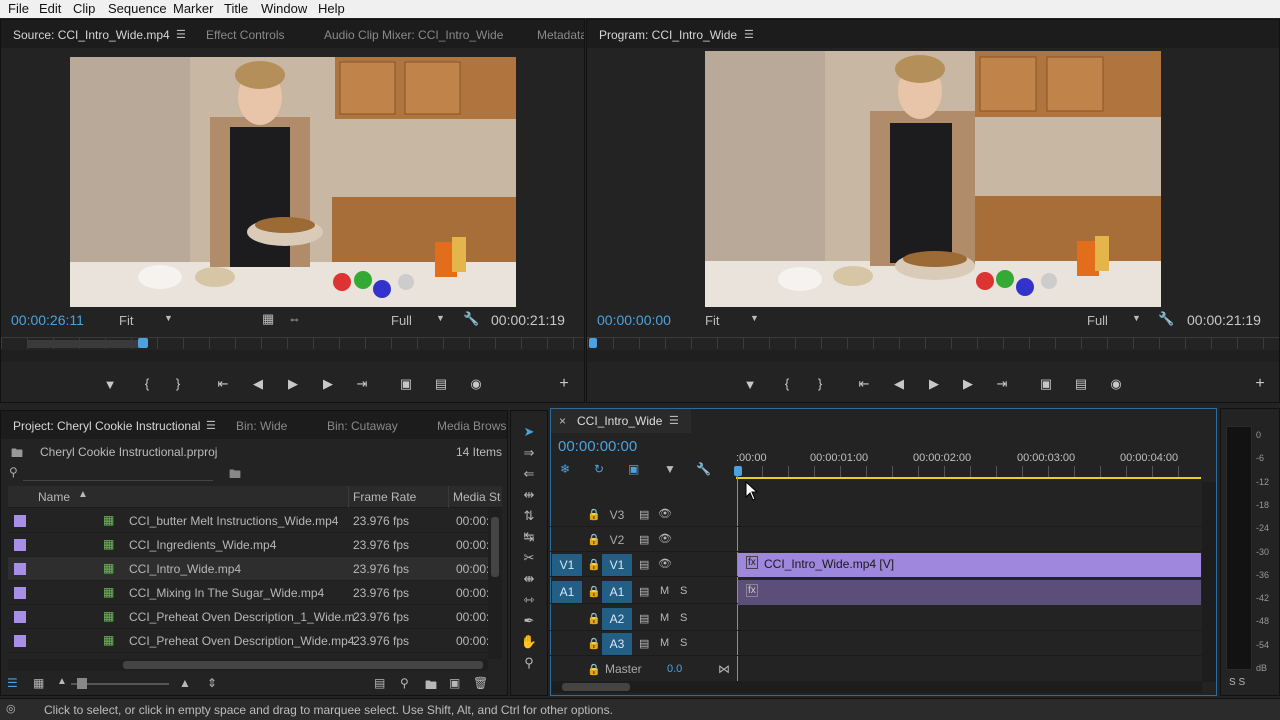 Image resolution: width=1280 pixels, height=720 pixels. What do you see at coordinates (1097, 320) in the screenshot?
I see `program-resolution-dropdown: Full` at bounding box center [1097, 320].